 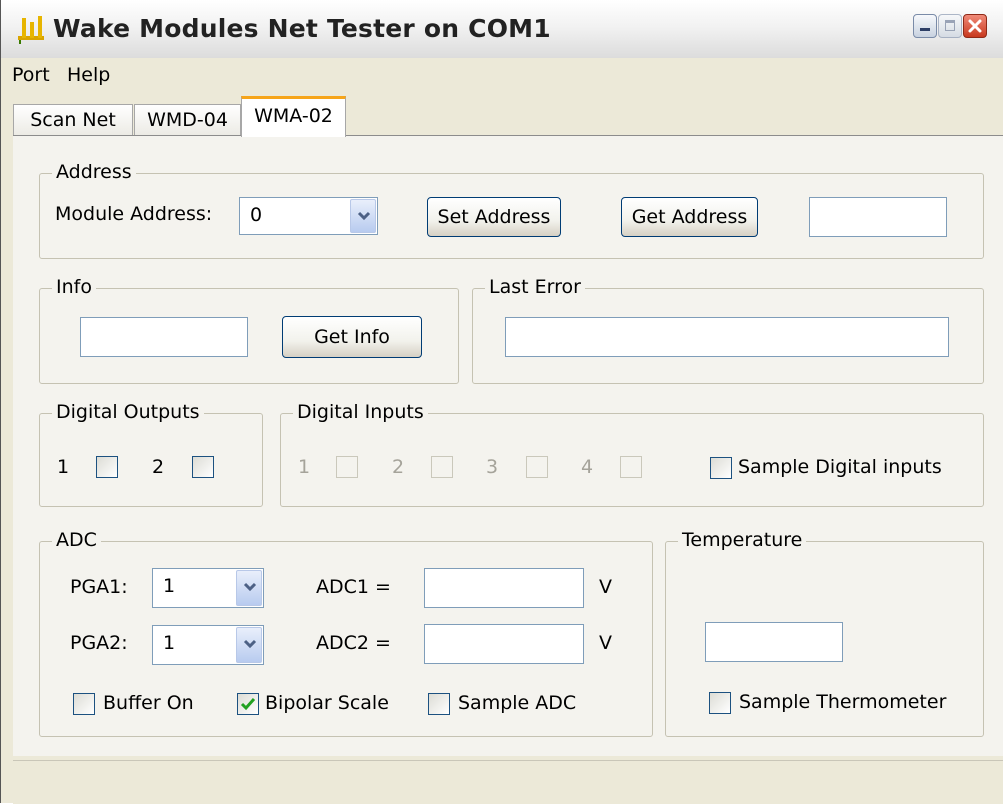 What do you see at coordinates (631, 467) in the screenshot?
I see `digital-input-4-checkbox` at bounding box center [631, 467].